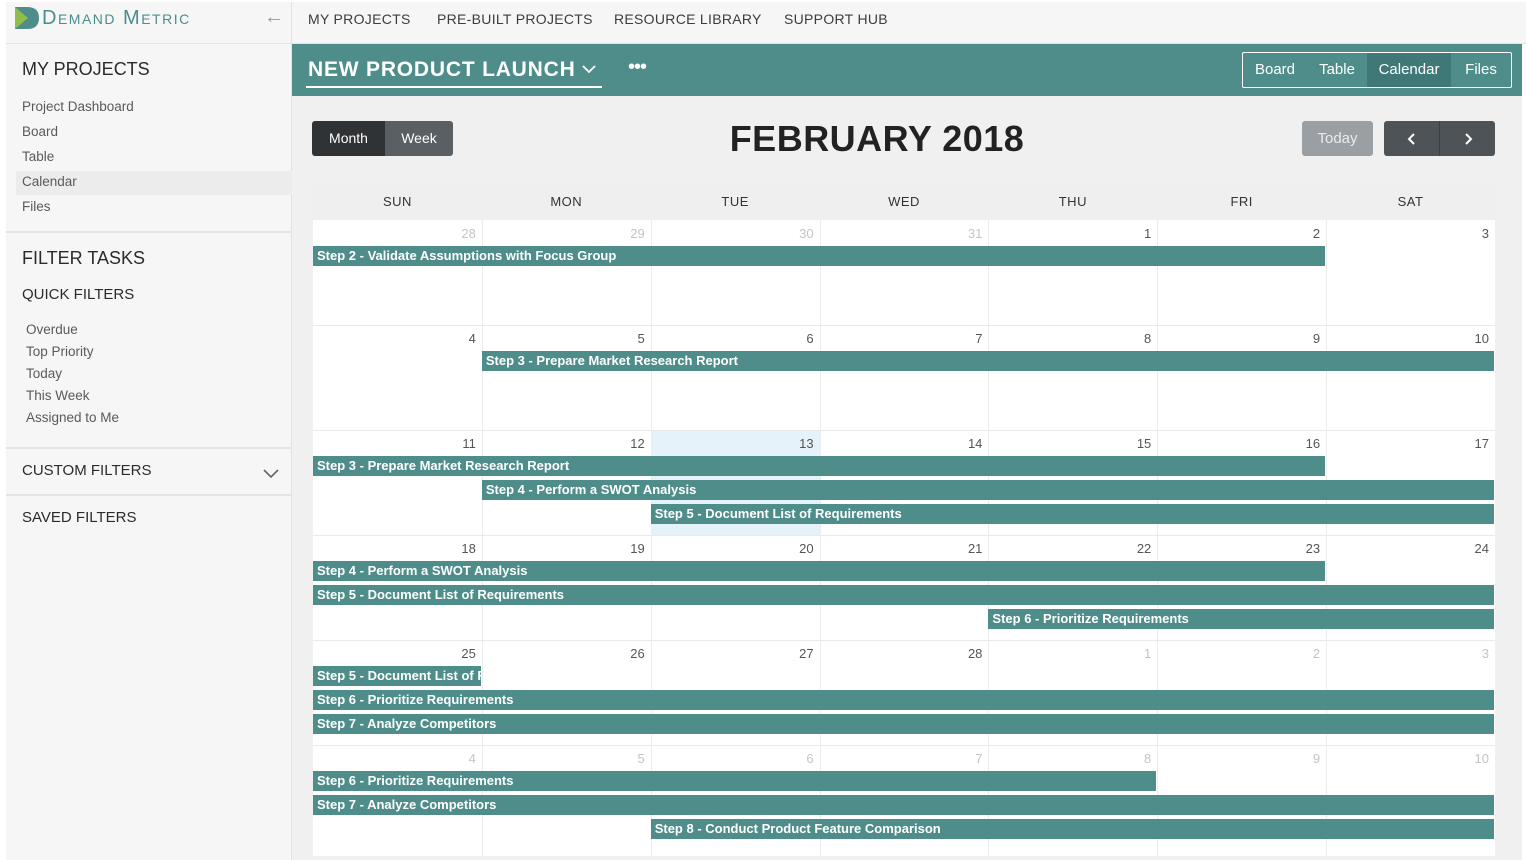  I want to click on nav-my-projects: MY PROJECTS, so click(359, 19).